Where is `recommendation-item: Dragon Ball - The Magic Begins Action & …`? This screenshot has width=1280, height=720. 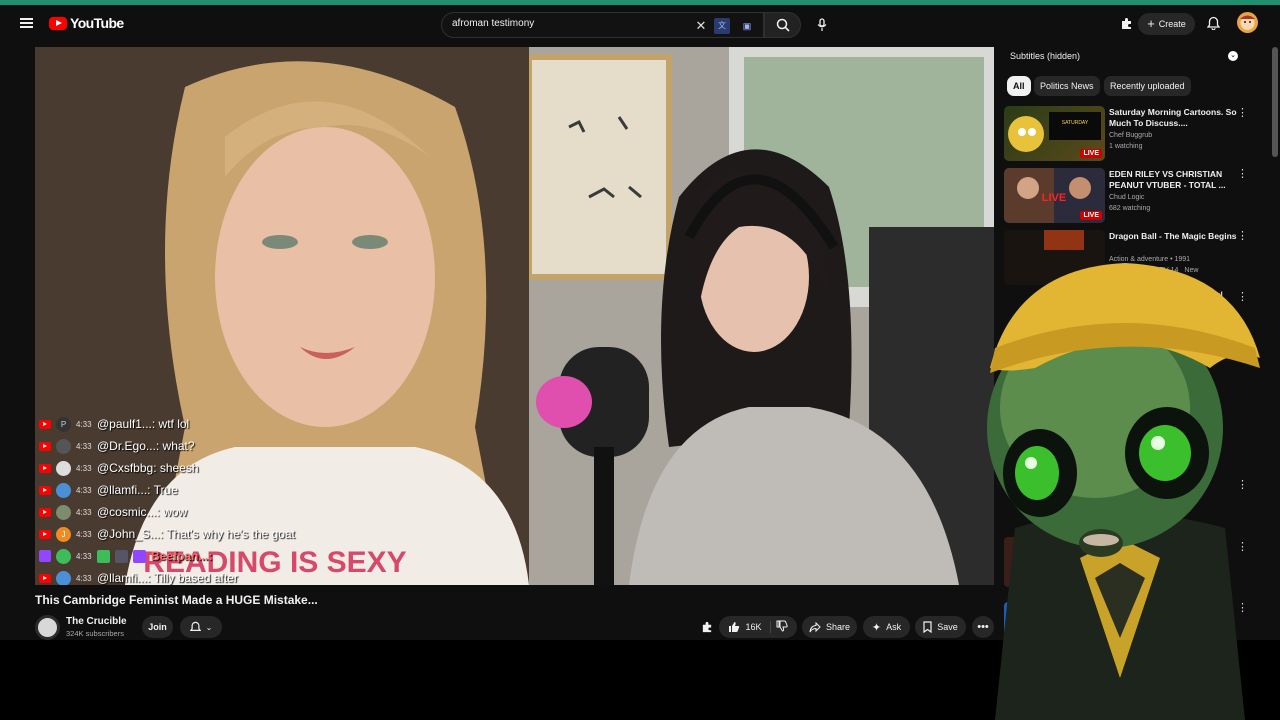
recommendation-item: Dragon Ball - The Magic Begins Action & … is located at coordinates (1126, 259).